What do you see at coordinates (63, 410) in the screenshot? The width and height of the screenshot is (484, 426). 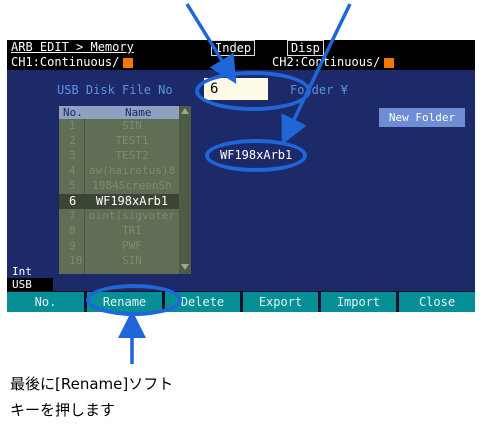 I see `caption-line-2: キーを押します` at bounding box center [63, 410].